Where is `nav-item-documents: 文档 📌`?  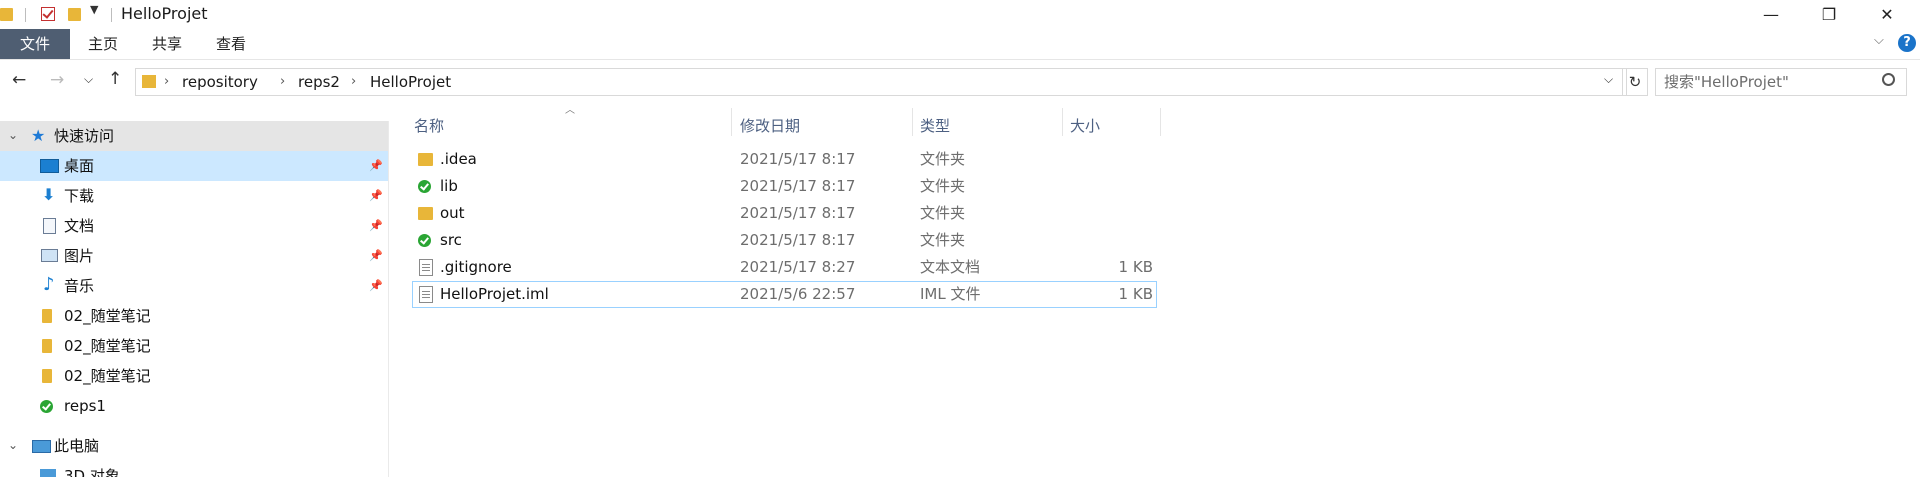
nav-item-documents: 文档 📌 is located at coordinates (194, 226).